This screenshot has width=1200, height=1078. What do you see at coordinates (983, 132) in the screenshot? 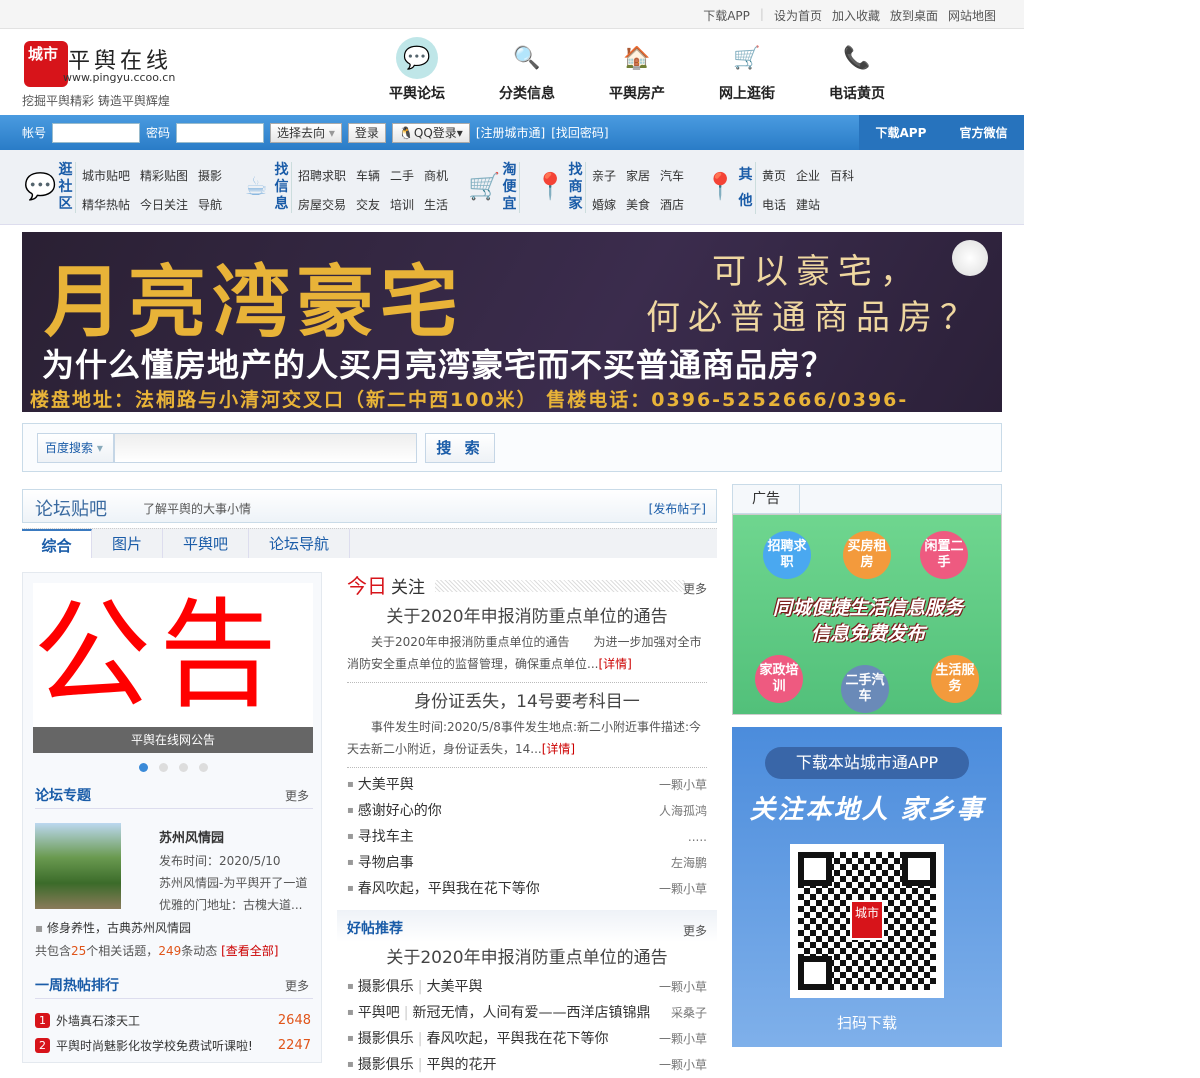
I see `wechat-button: 官方微信` at bounding box center [983, 132].